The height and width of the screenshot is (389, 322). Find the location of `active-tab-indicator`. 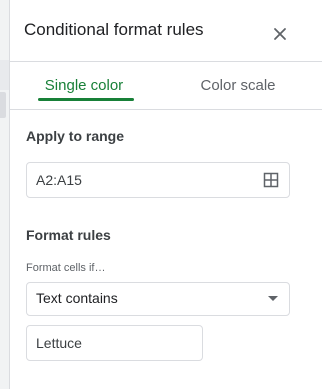

active-tab-indicator is located at coordinates (86, 99).